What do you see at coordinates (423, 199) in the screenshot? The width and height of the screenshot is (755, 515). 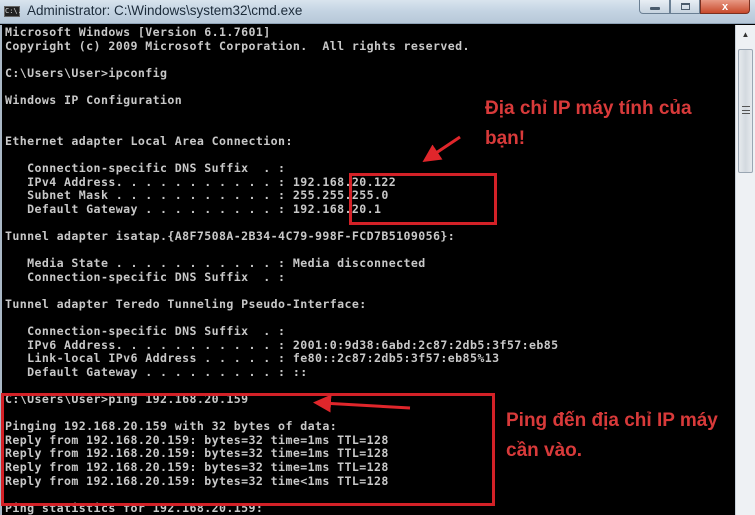 I see `ip-highlight-box` at bounding box center [423, 199].